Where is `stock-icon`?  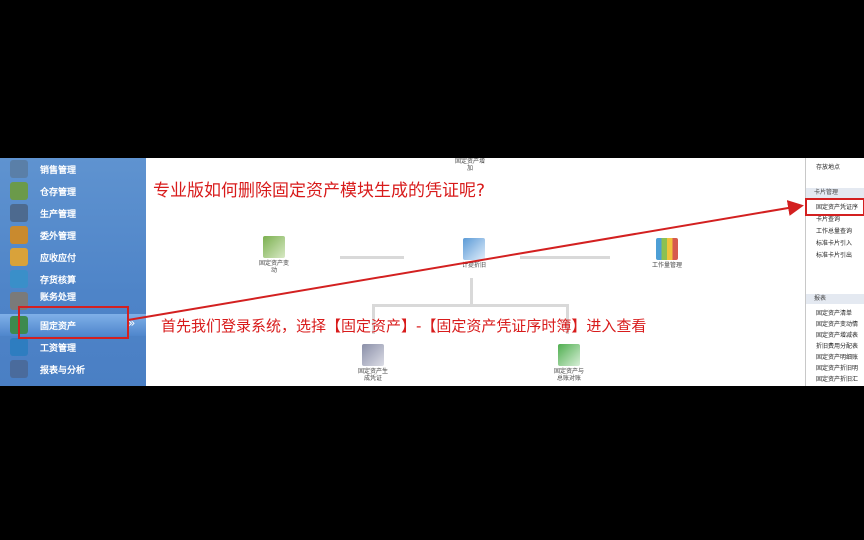
stock-icon is located at coordinates (19, 279).